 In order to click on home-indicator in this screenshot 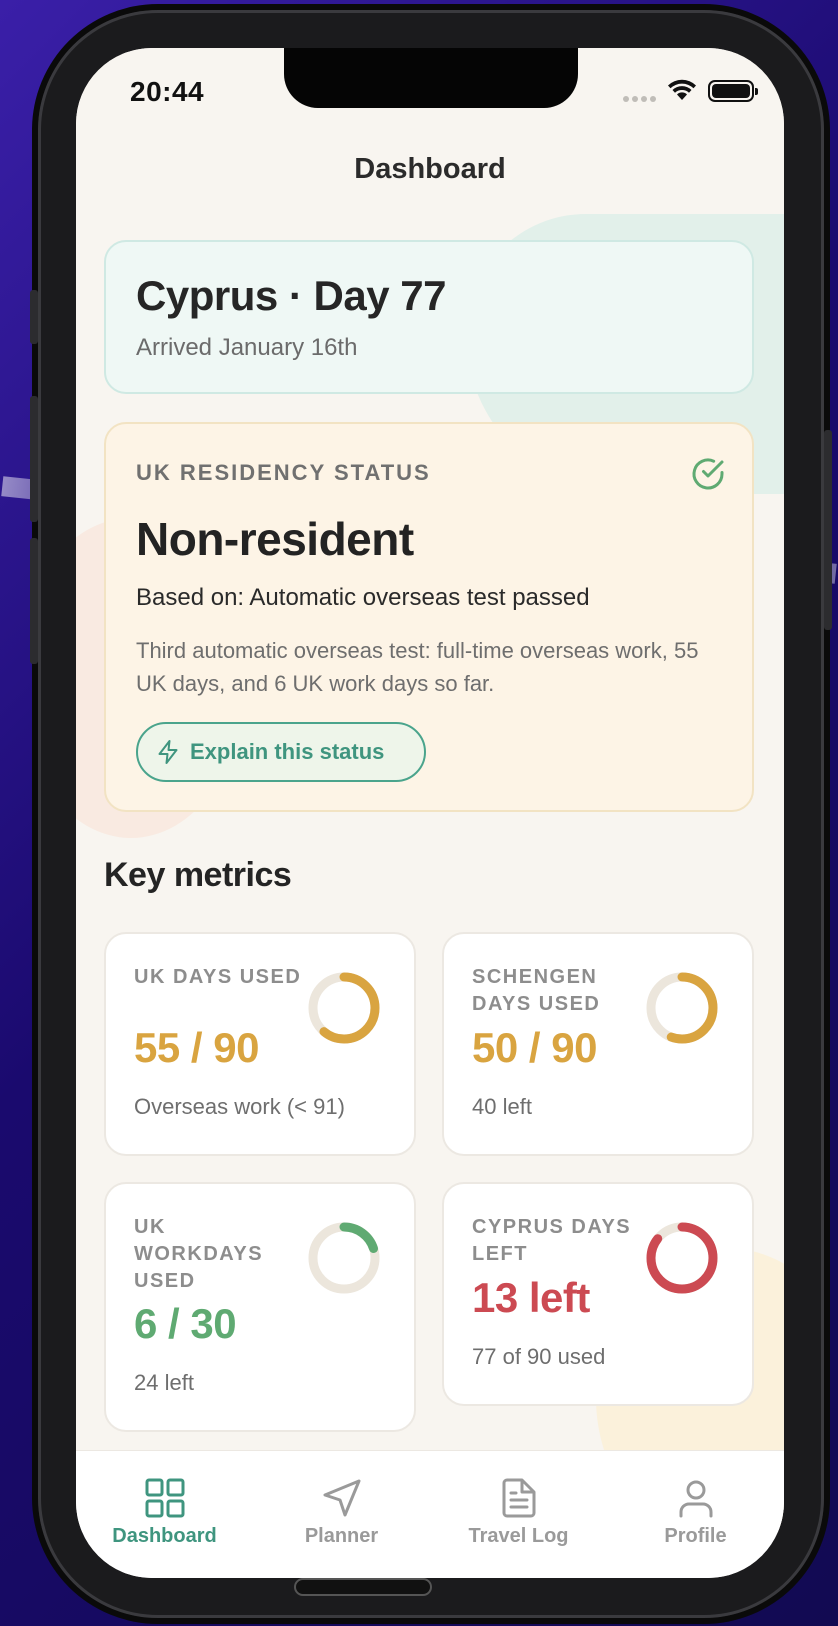, I will do `click(363, 1587)`.